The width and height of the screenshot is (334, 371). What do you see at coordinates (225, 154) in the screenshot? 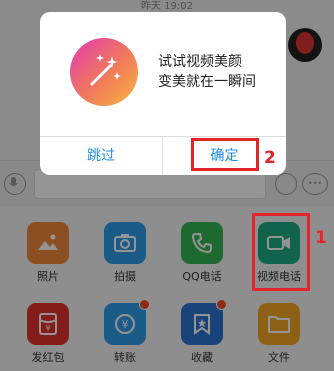
I see `confirm-highlight-box` at bounding box center [225, 154].